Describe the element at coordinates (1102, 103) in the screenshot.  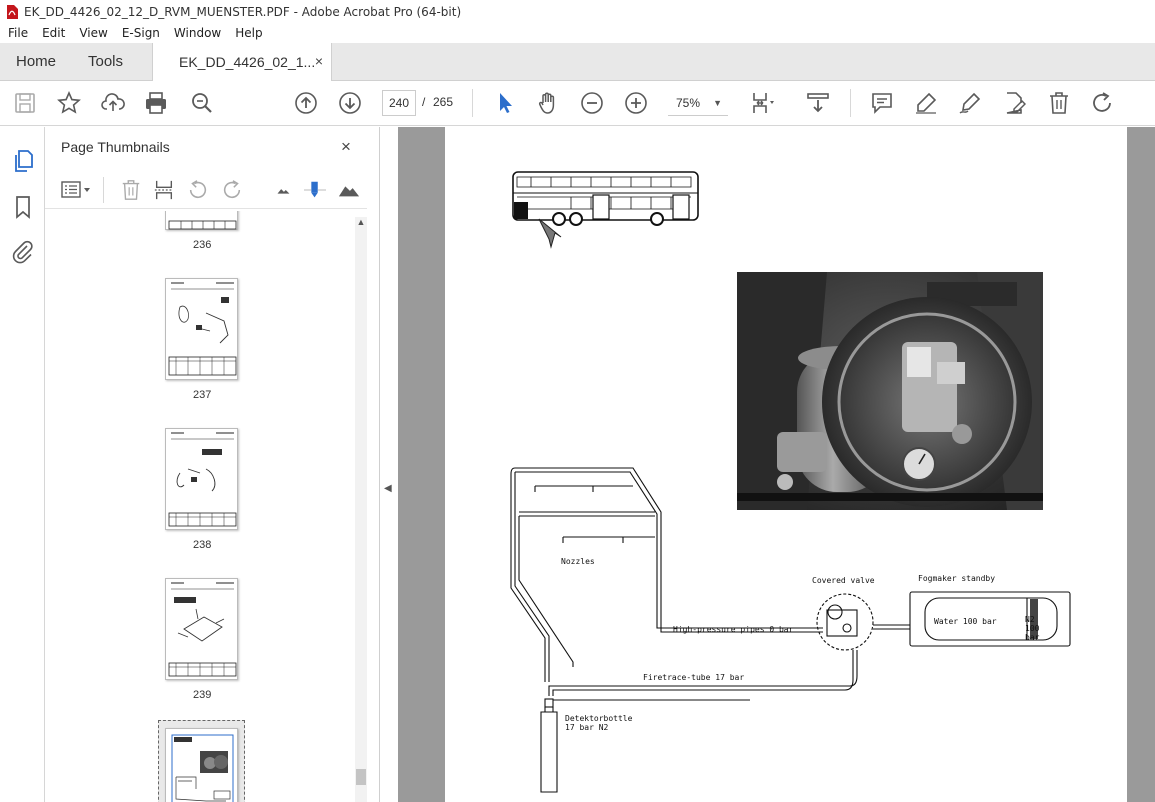
I see `rotate-icon` at that location.